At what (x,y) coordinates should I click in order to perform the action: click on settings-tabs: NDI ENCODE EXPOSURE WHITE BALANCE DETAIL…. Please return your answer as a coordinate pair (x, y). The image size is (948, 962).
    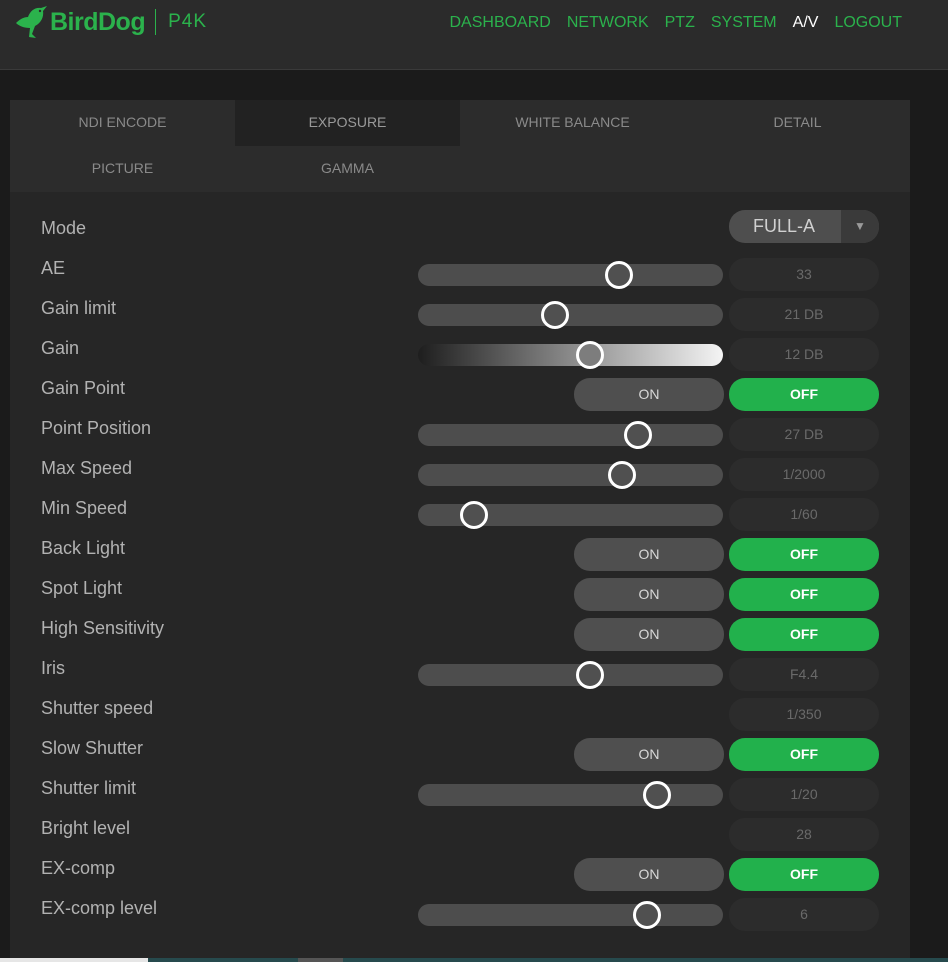
    Looking at the image, I should click on (460, 146).